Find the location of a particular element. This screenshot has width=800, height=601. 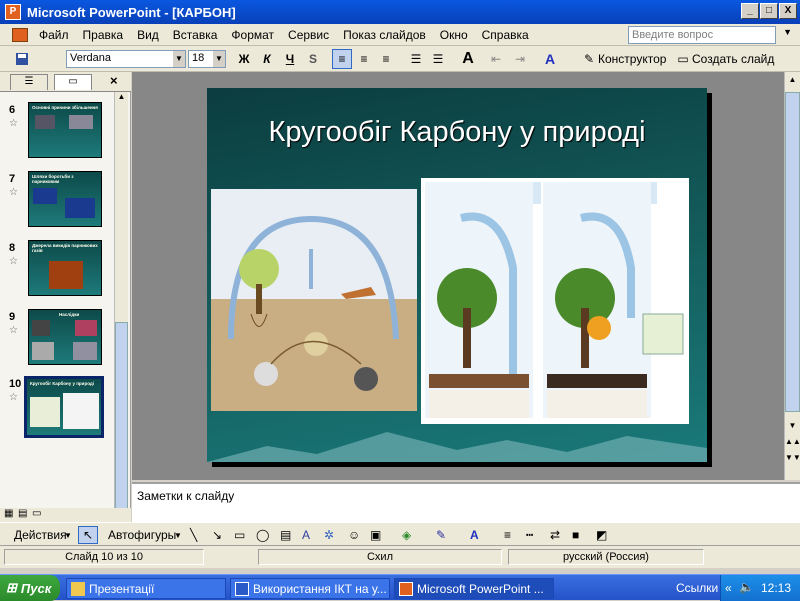

diagram-icon: ✲ is located at coordinates (329, 535).